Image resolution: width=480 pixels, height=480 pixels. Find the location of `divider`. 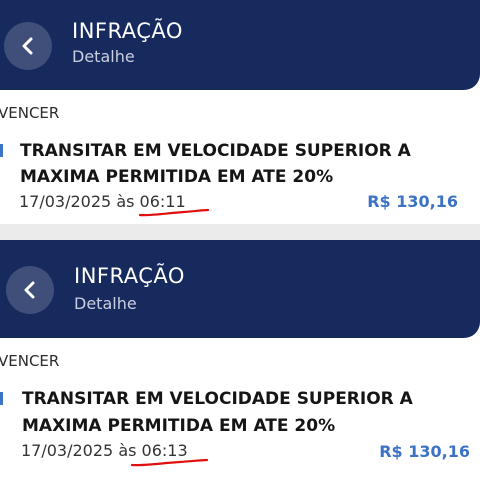

divider is located at coordinates (240, 232).